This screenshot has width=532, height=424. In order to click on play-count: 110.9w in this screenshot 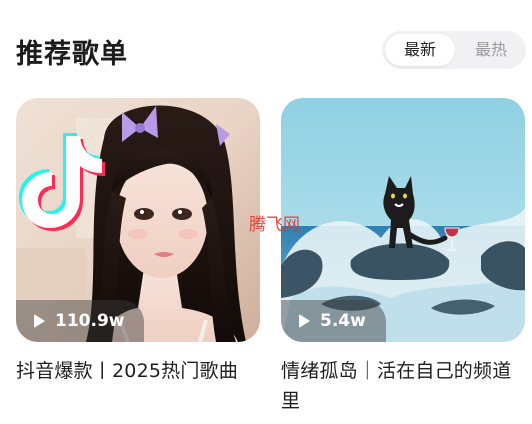, I will do `click(90, 321)`.